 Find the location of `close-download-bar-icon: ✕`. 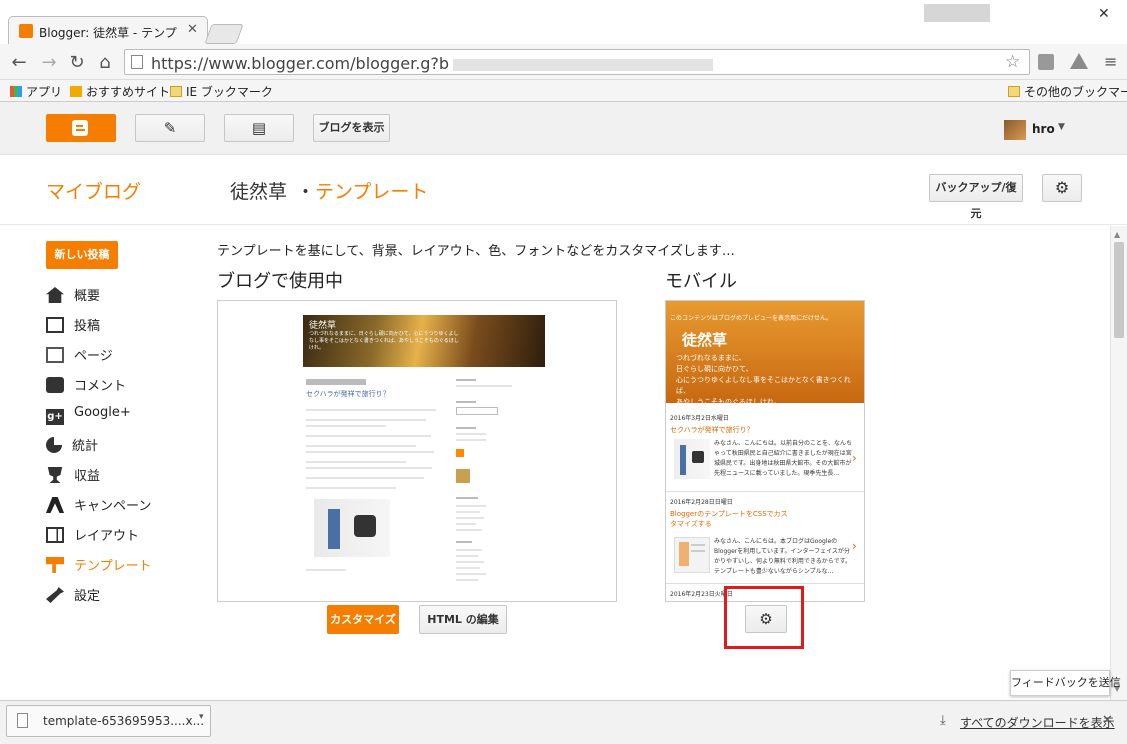

close-download-bar-icon: ✕ is located at coordinates (1107, 720).